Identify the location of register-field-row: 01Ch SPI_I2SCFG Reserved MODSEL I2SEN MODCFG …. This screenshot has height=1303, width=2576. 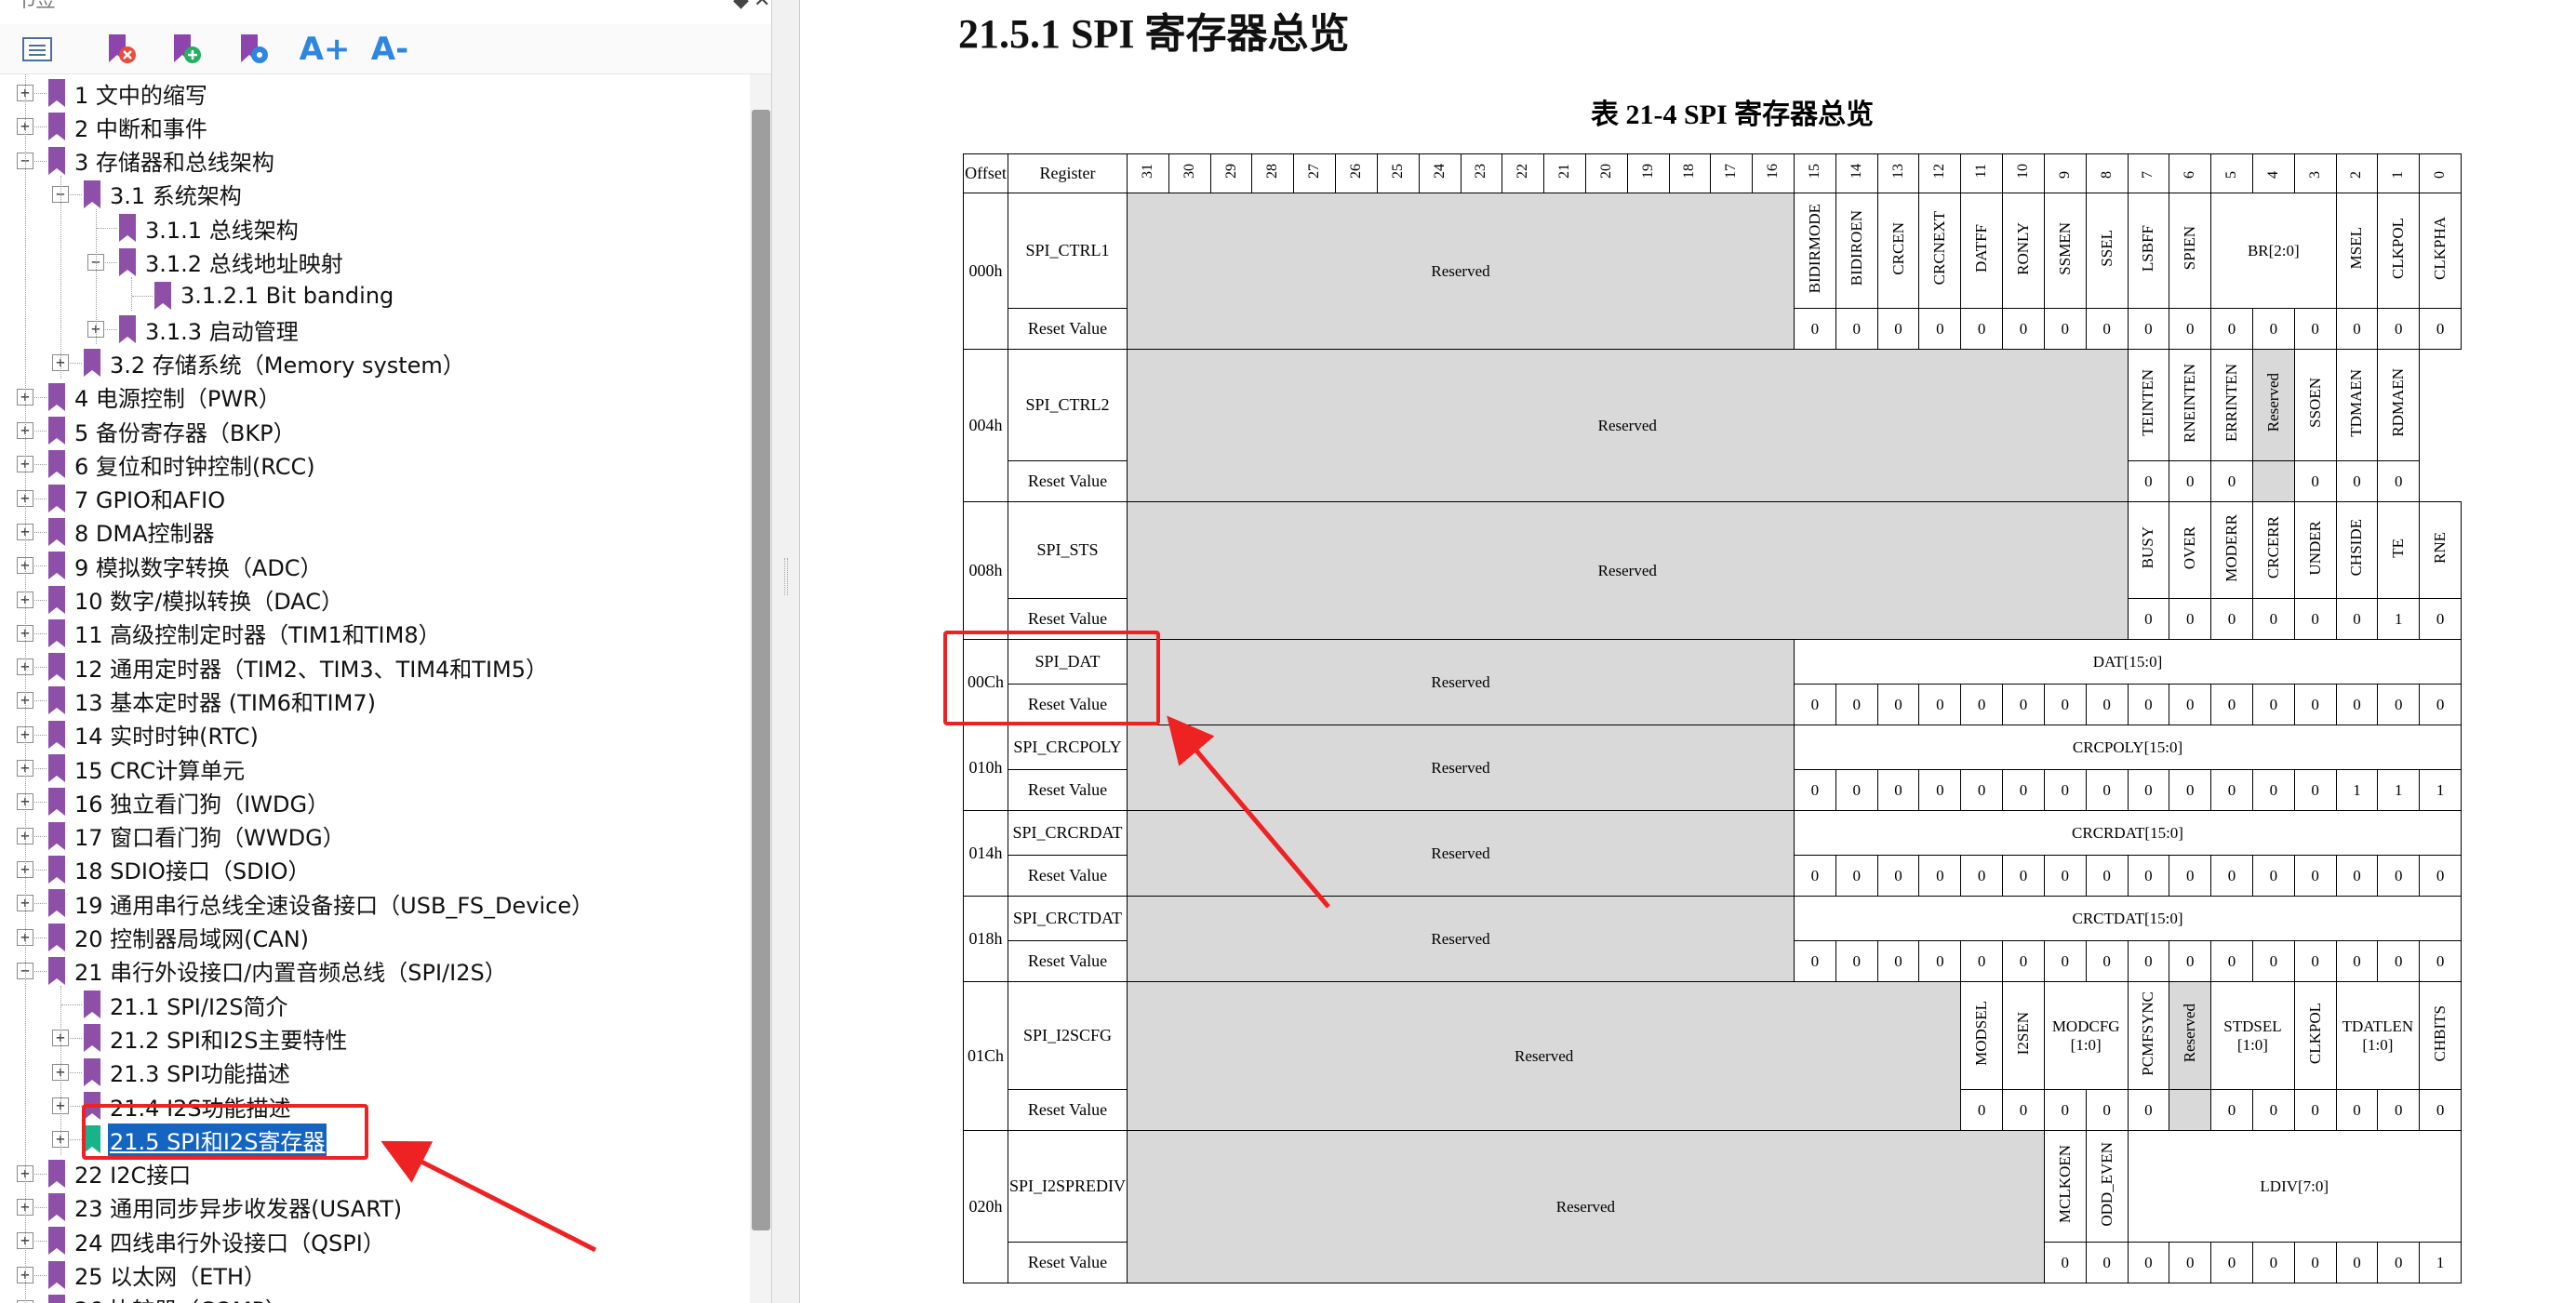
(1712, 1056).